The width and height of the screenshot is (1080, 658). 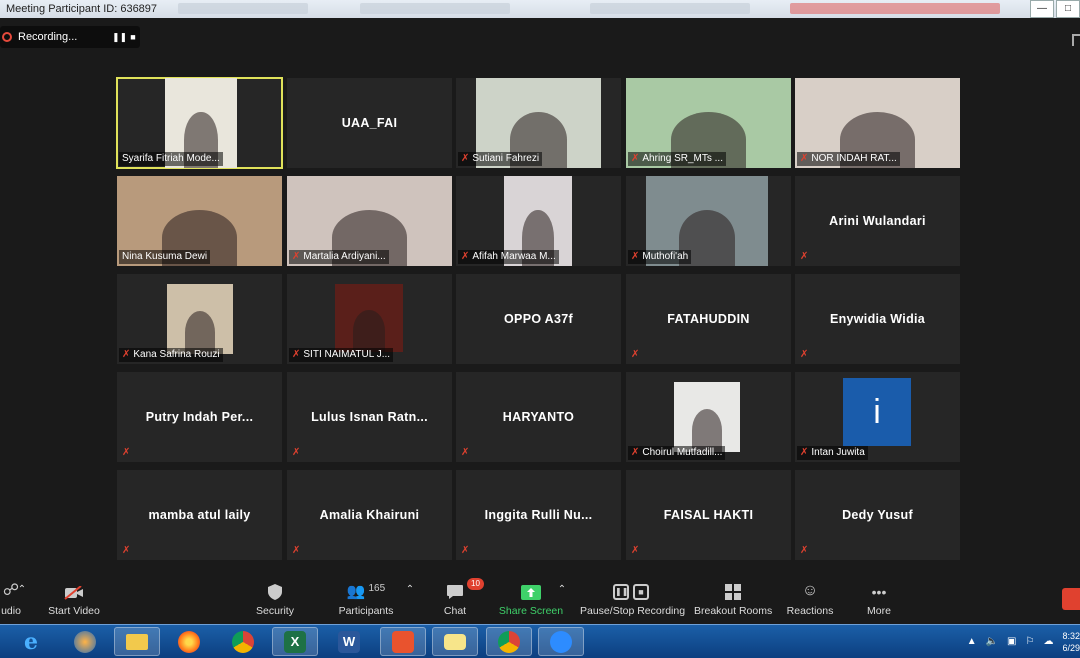 I want to click on display-icon: ▣, so click(x=1011, y=641).